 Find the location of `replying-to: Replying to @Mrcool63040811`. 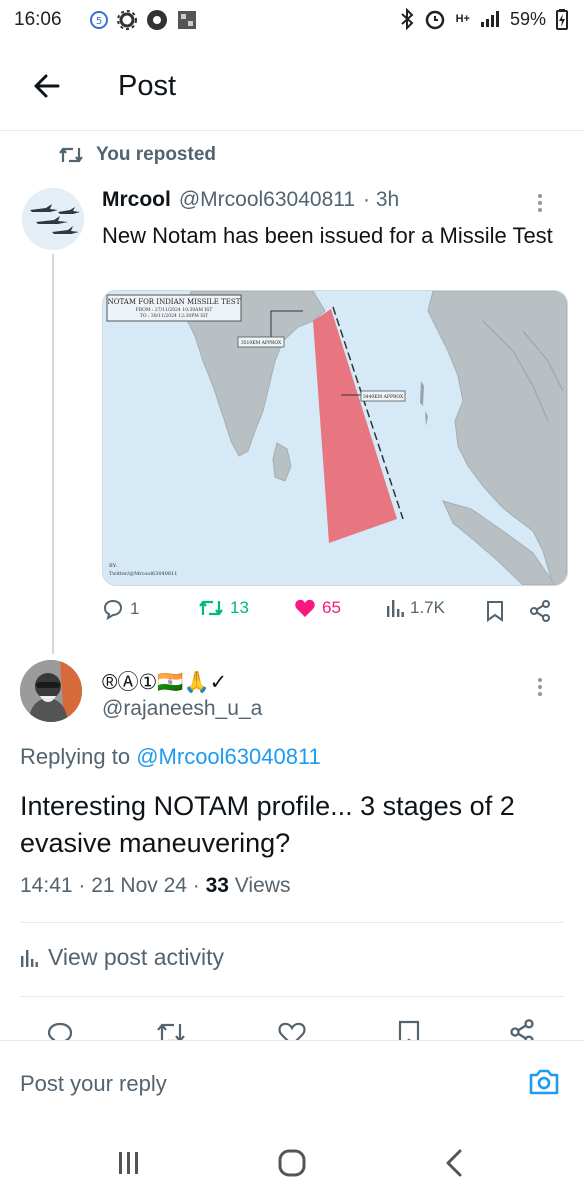

replying-to: Replying to @Mrcool63040811 is located at coordinates (170, 757).